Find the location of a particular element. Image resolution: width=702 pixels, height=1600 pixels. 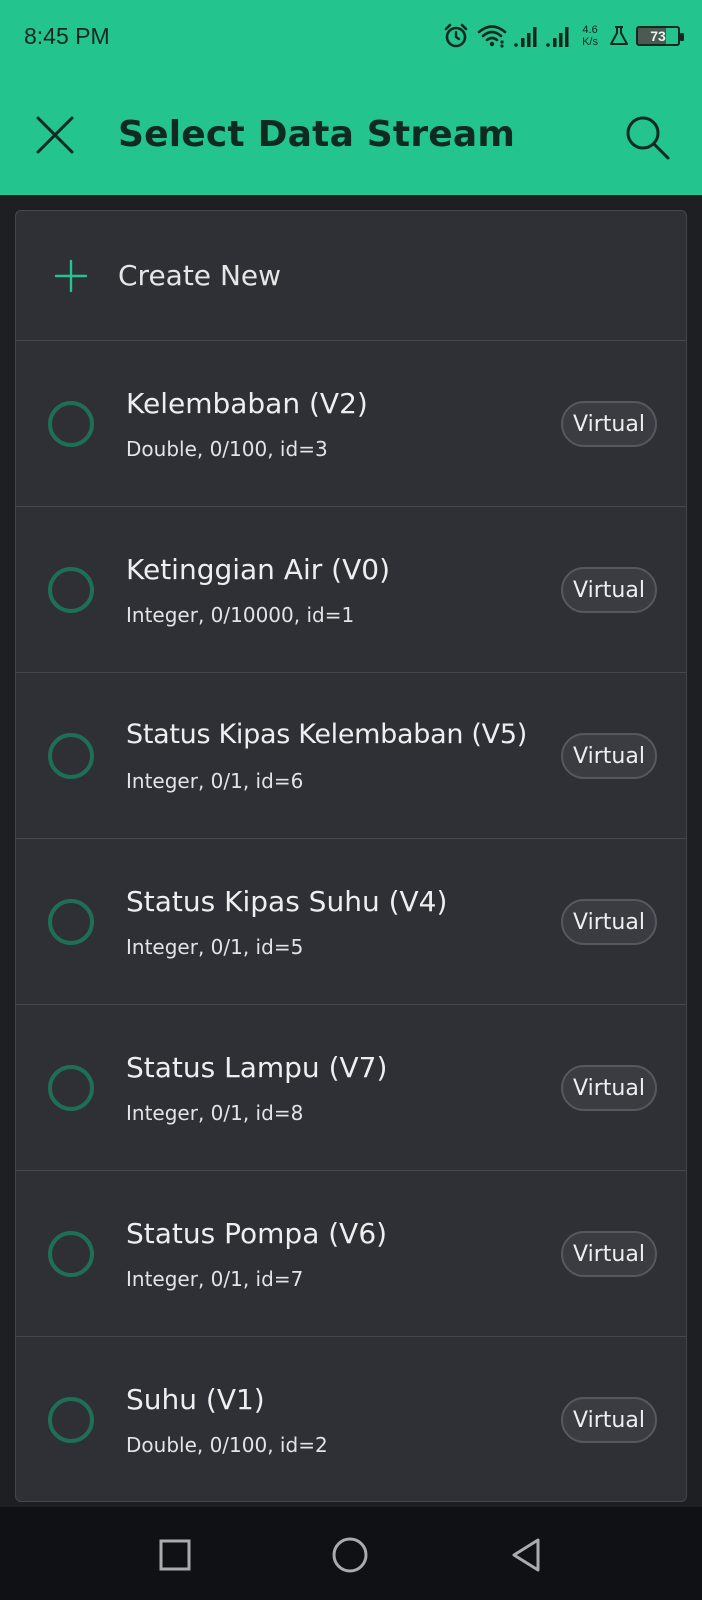

recent-apps-button is located at coordinates (175, 1555).